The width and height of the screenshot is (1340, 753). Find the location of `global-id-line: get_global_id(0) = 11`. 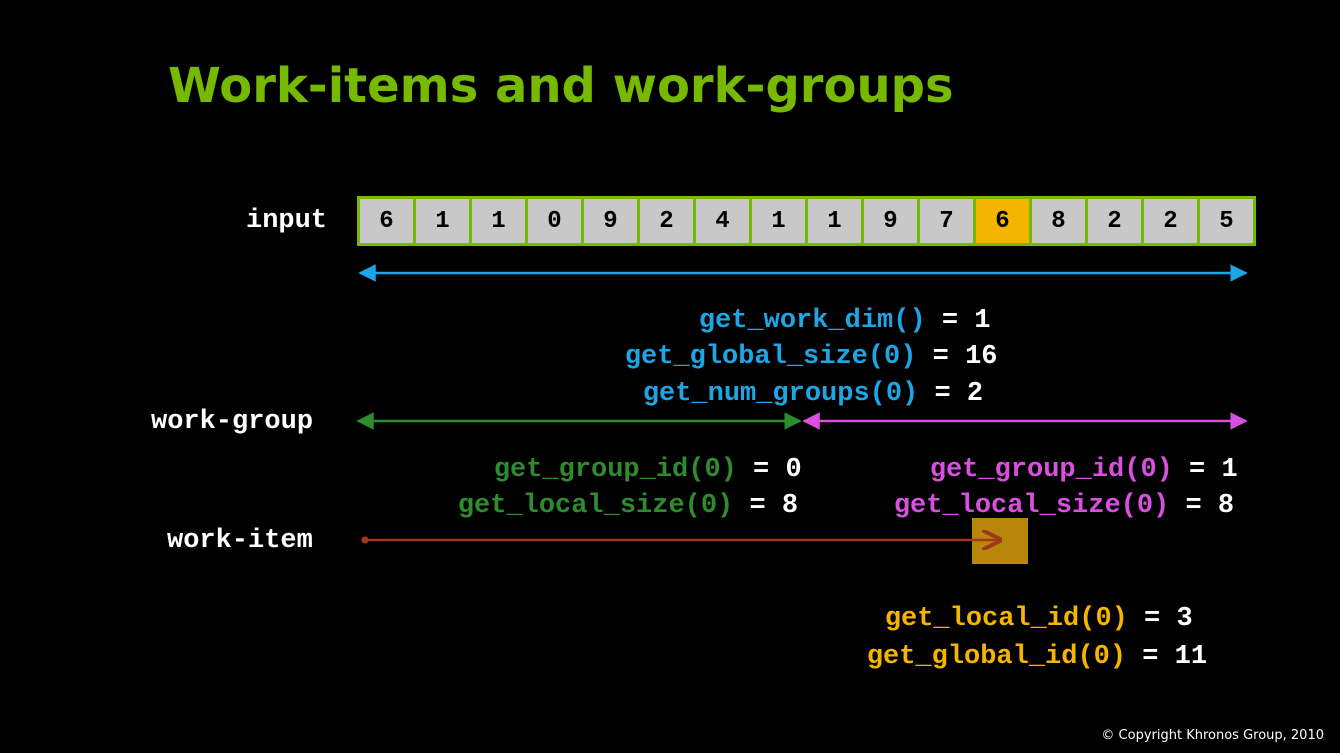

global-id-line: get_global_id(0) = 11 is located at coordinates (1004, 657).